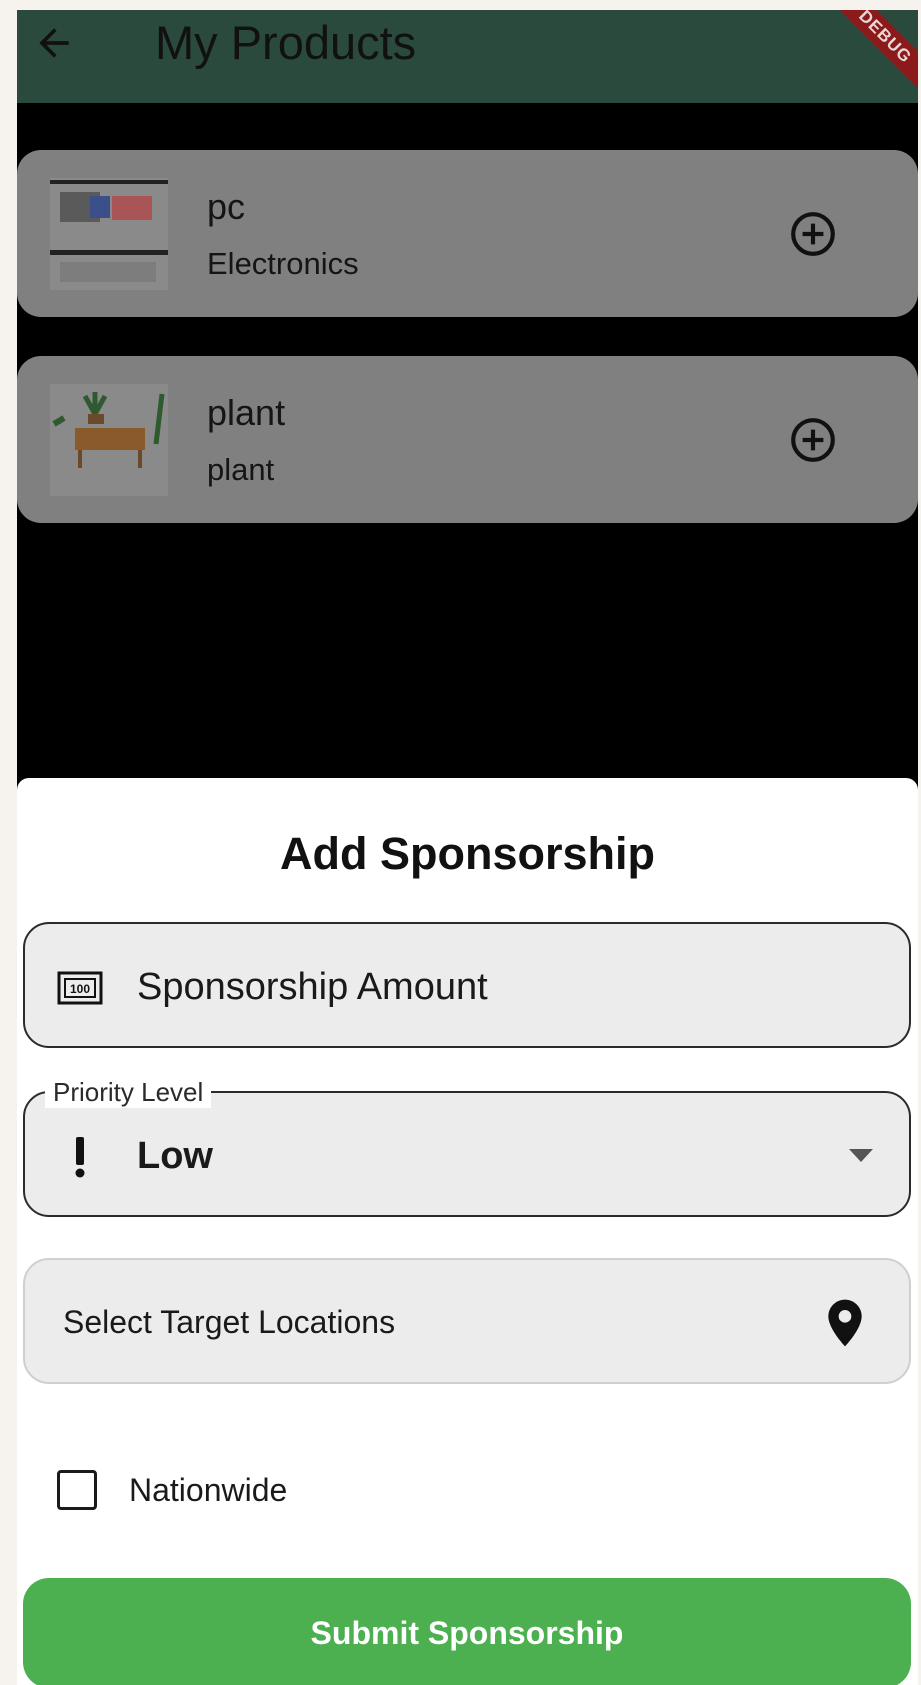  I want to click on back-button, so click(54, 43).